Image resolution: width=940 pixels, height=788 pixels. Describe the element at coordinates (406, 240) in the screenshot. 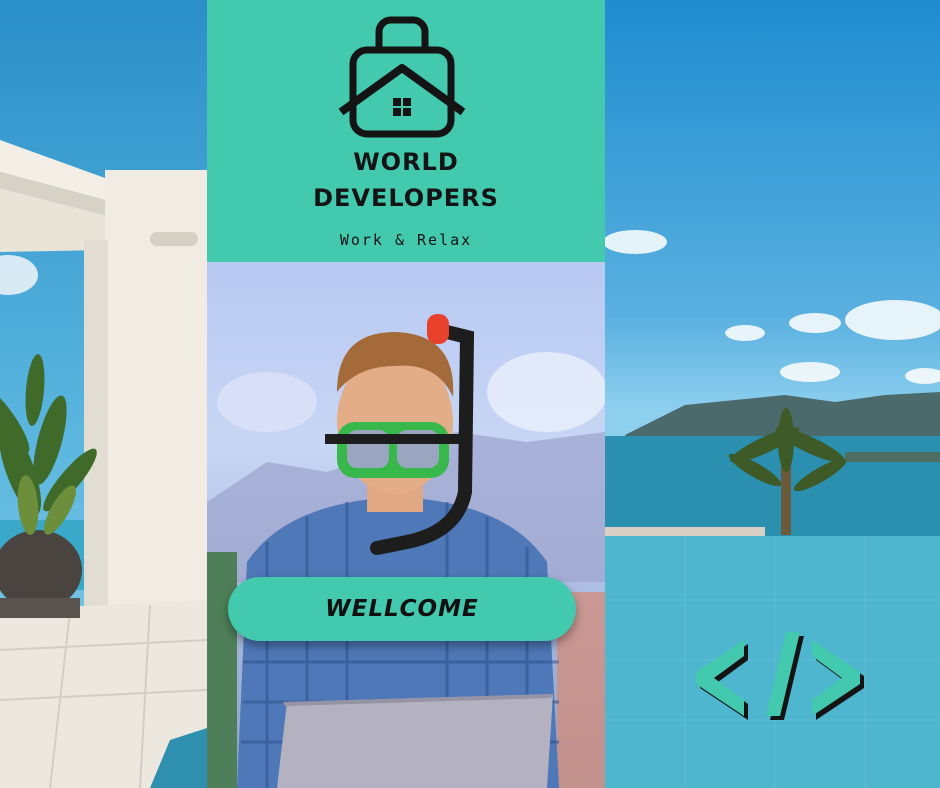

I see `brand-tagline: Work & Relax` at that location.